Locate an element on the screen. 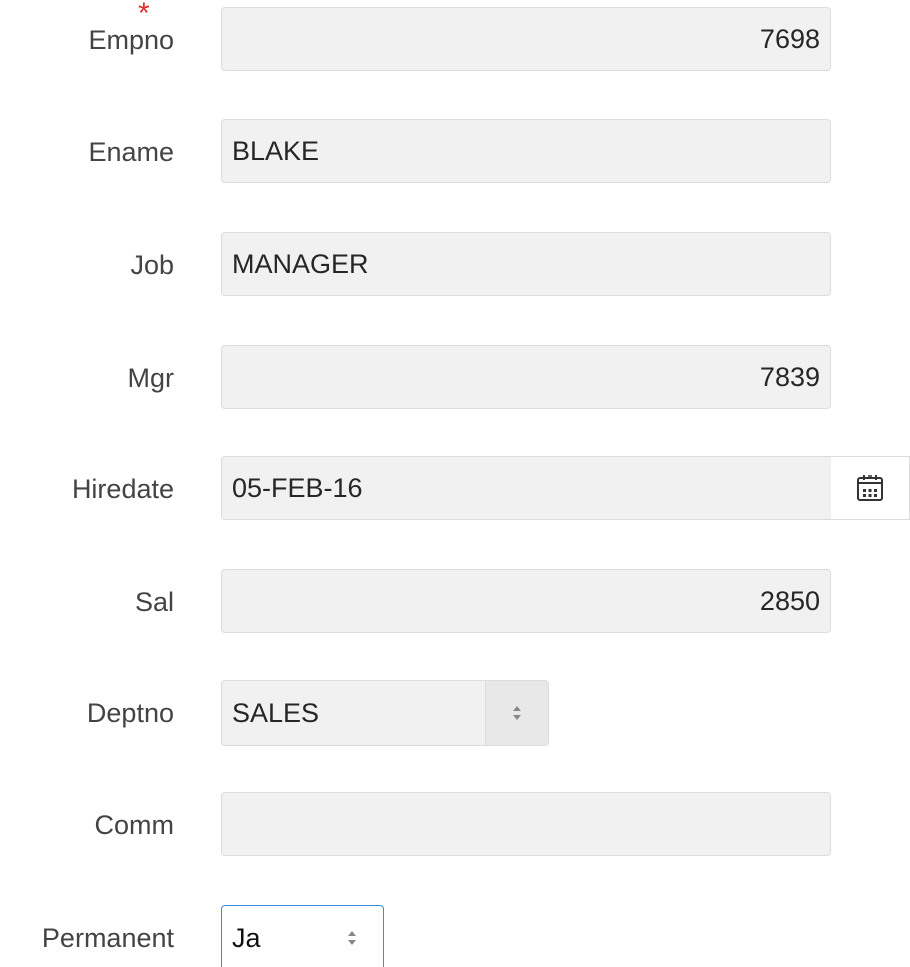 Image resolution: width=910 pixels, height=967 pixels. permanent-row: Permanent Ja is located at coordinates (455, 936).